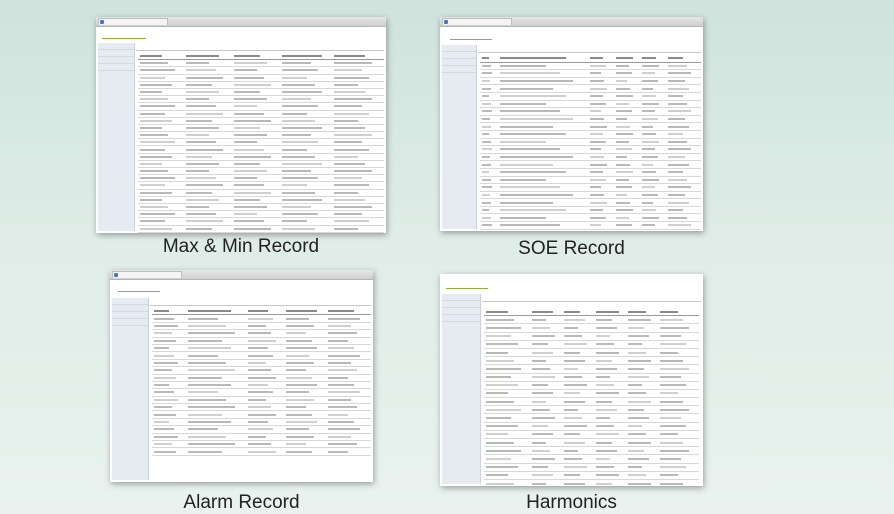 The height and width of the screenshot is (514, 894). What do you see at coordinates (261, 143) in the screenshot?
I see `record-table` at bounding box center [261, 143].